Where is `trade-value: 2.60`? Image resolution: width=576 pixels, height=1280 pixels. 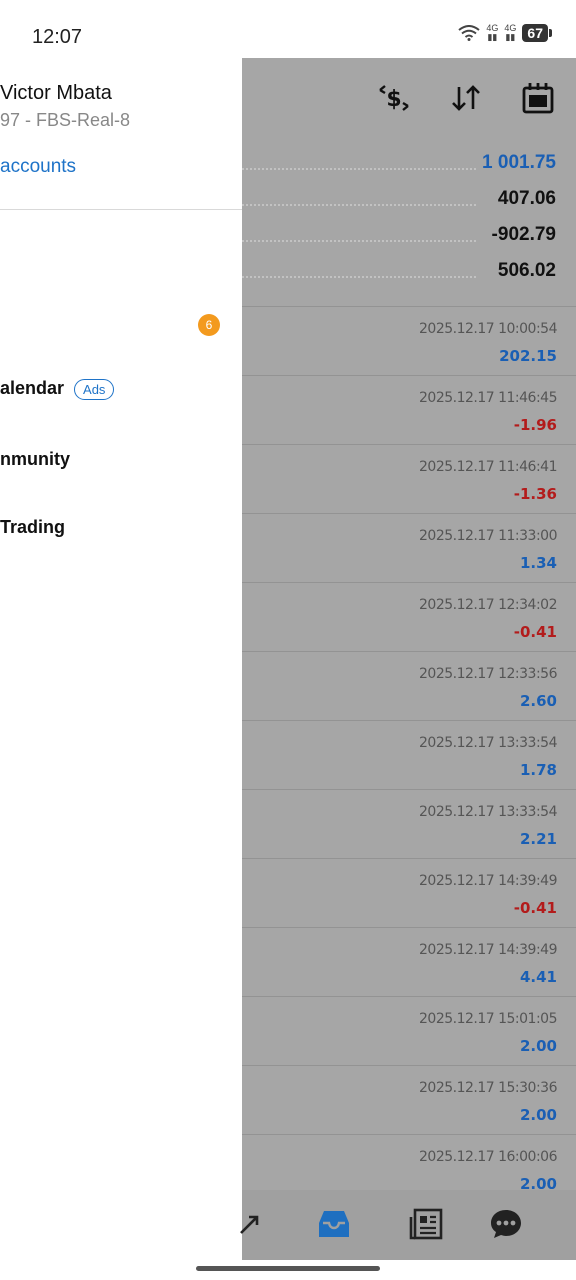 trade-value: 2.60 is located at coordinates (538, 701).